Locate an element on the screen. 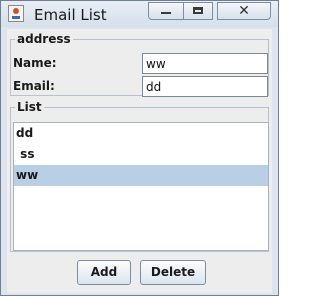  email-label: Email: is located at coordinates (34, 86).